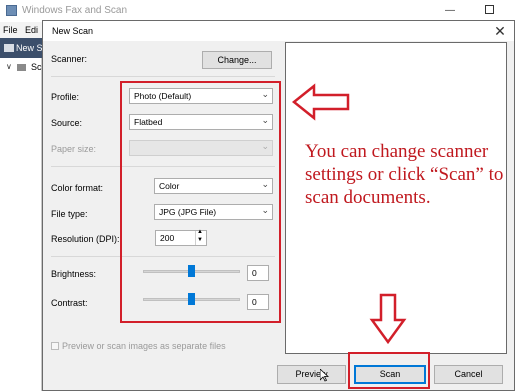 Image resolution: width=515 pixels, height=391 pixels. What do you see at coordinates (85, 239) in the screenshot?
I see `resolution-label: Resolution (DPI):` at bounding box center [85, 239].